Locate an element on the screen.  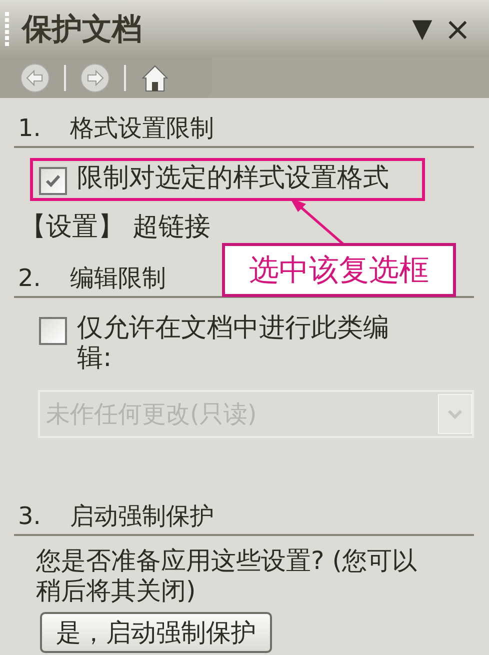
checkbox-label: 限制对选定的样式设置格式 is located at coordinates (233, 179).